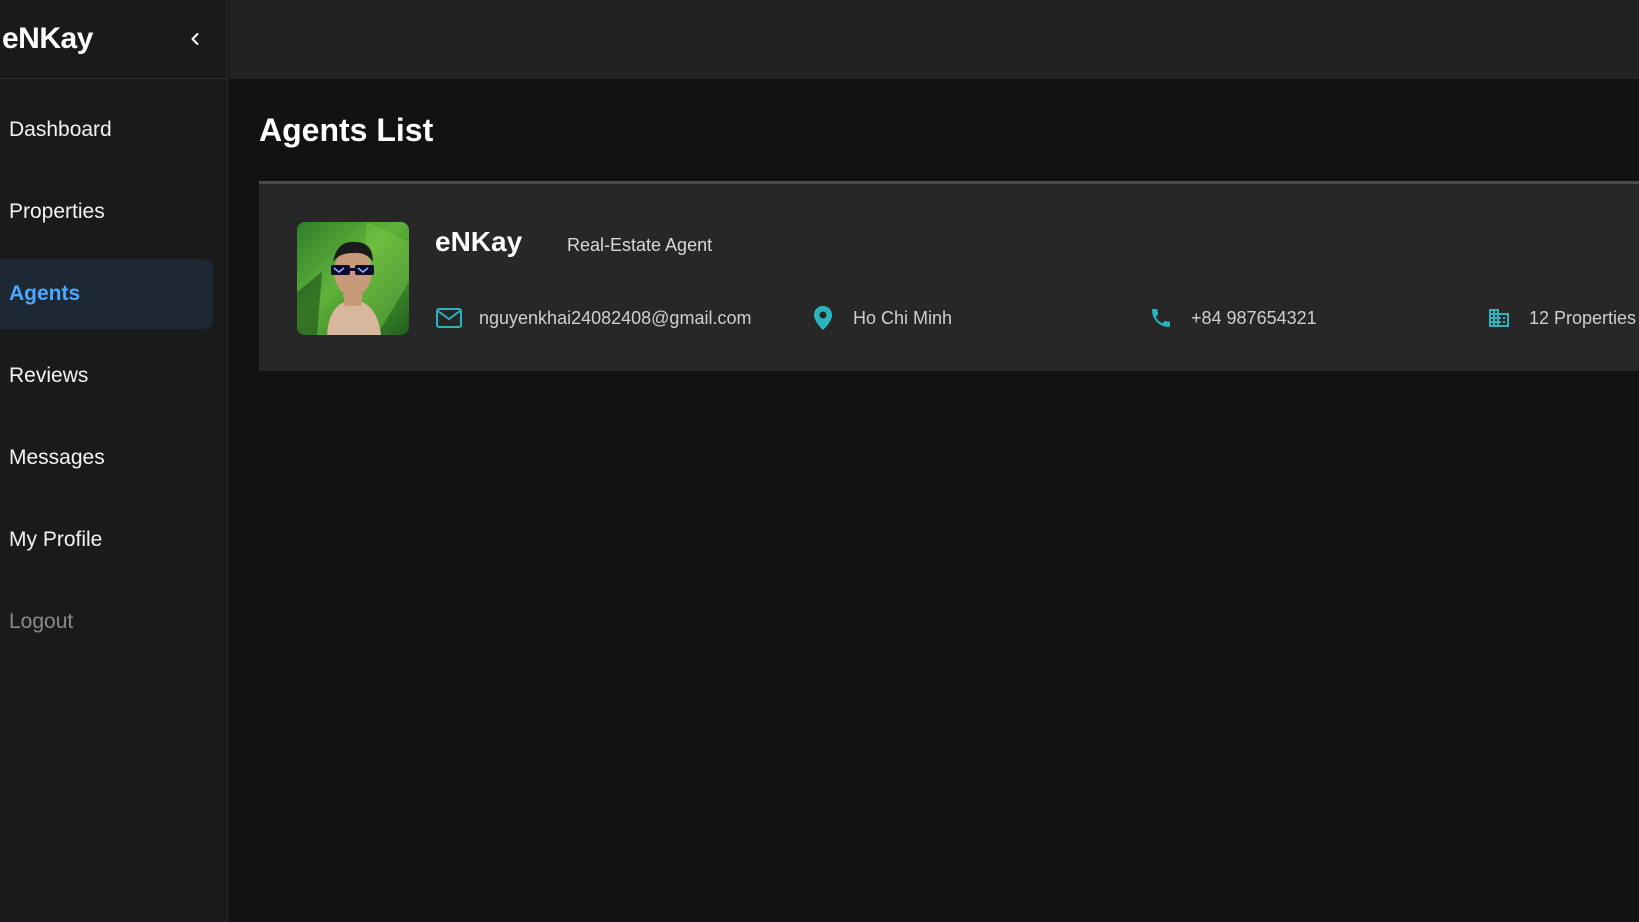  Describe the element at coordinates (47, 39) in the screenshot. I see `brand-logo: eNKay` at that location.